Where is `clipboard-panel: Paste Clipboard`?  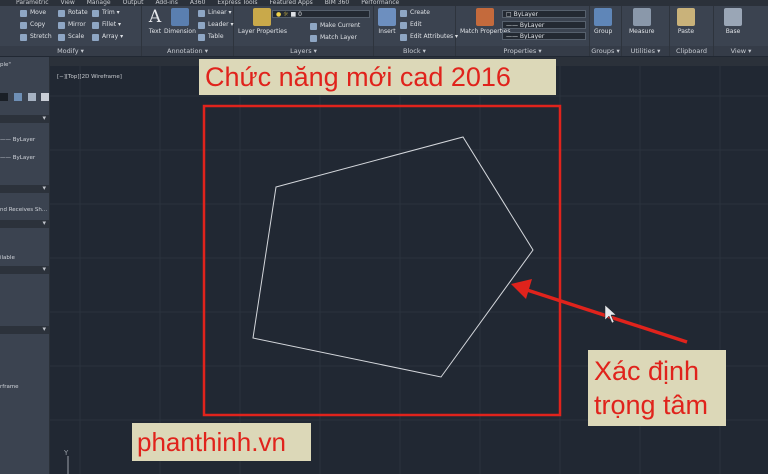 clipboard-panel: Paste Clipboard is located at coordinates (692, 31).